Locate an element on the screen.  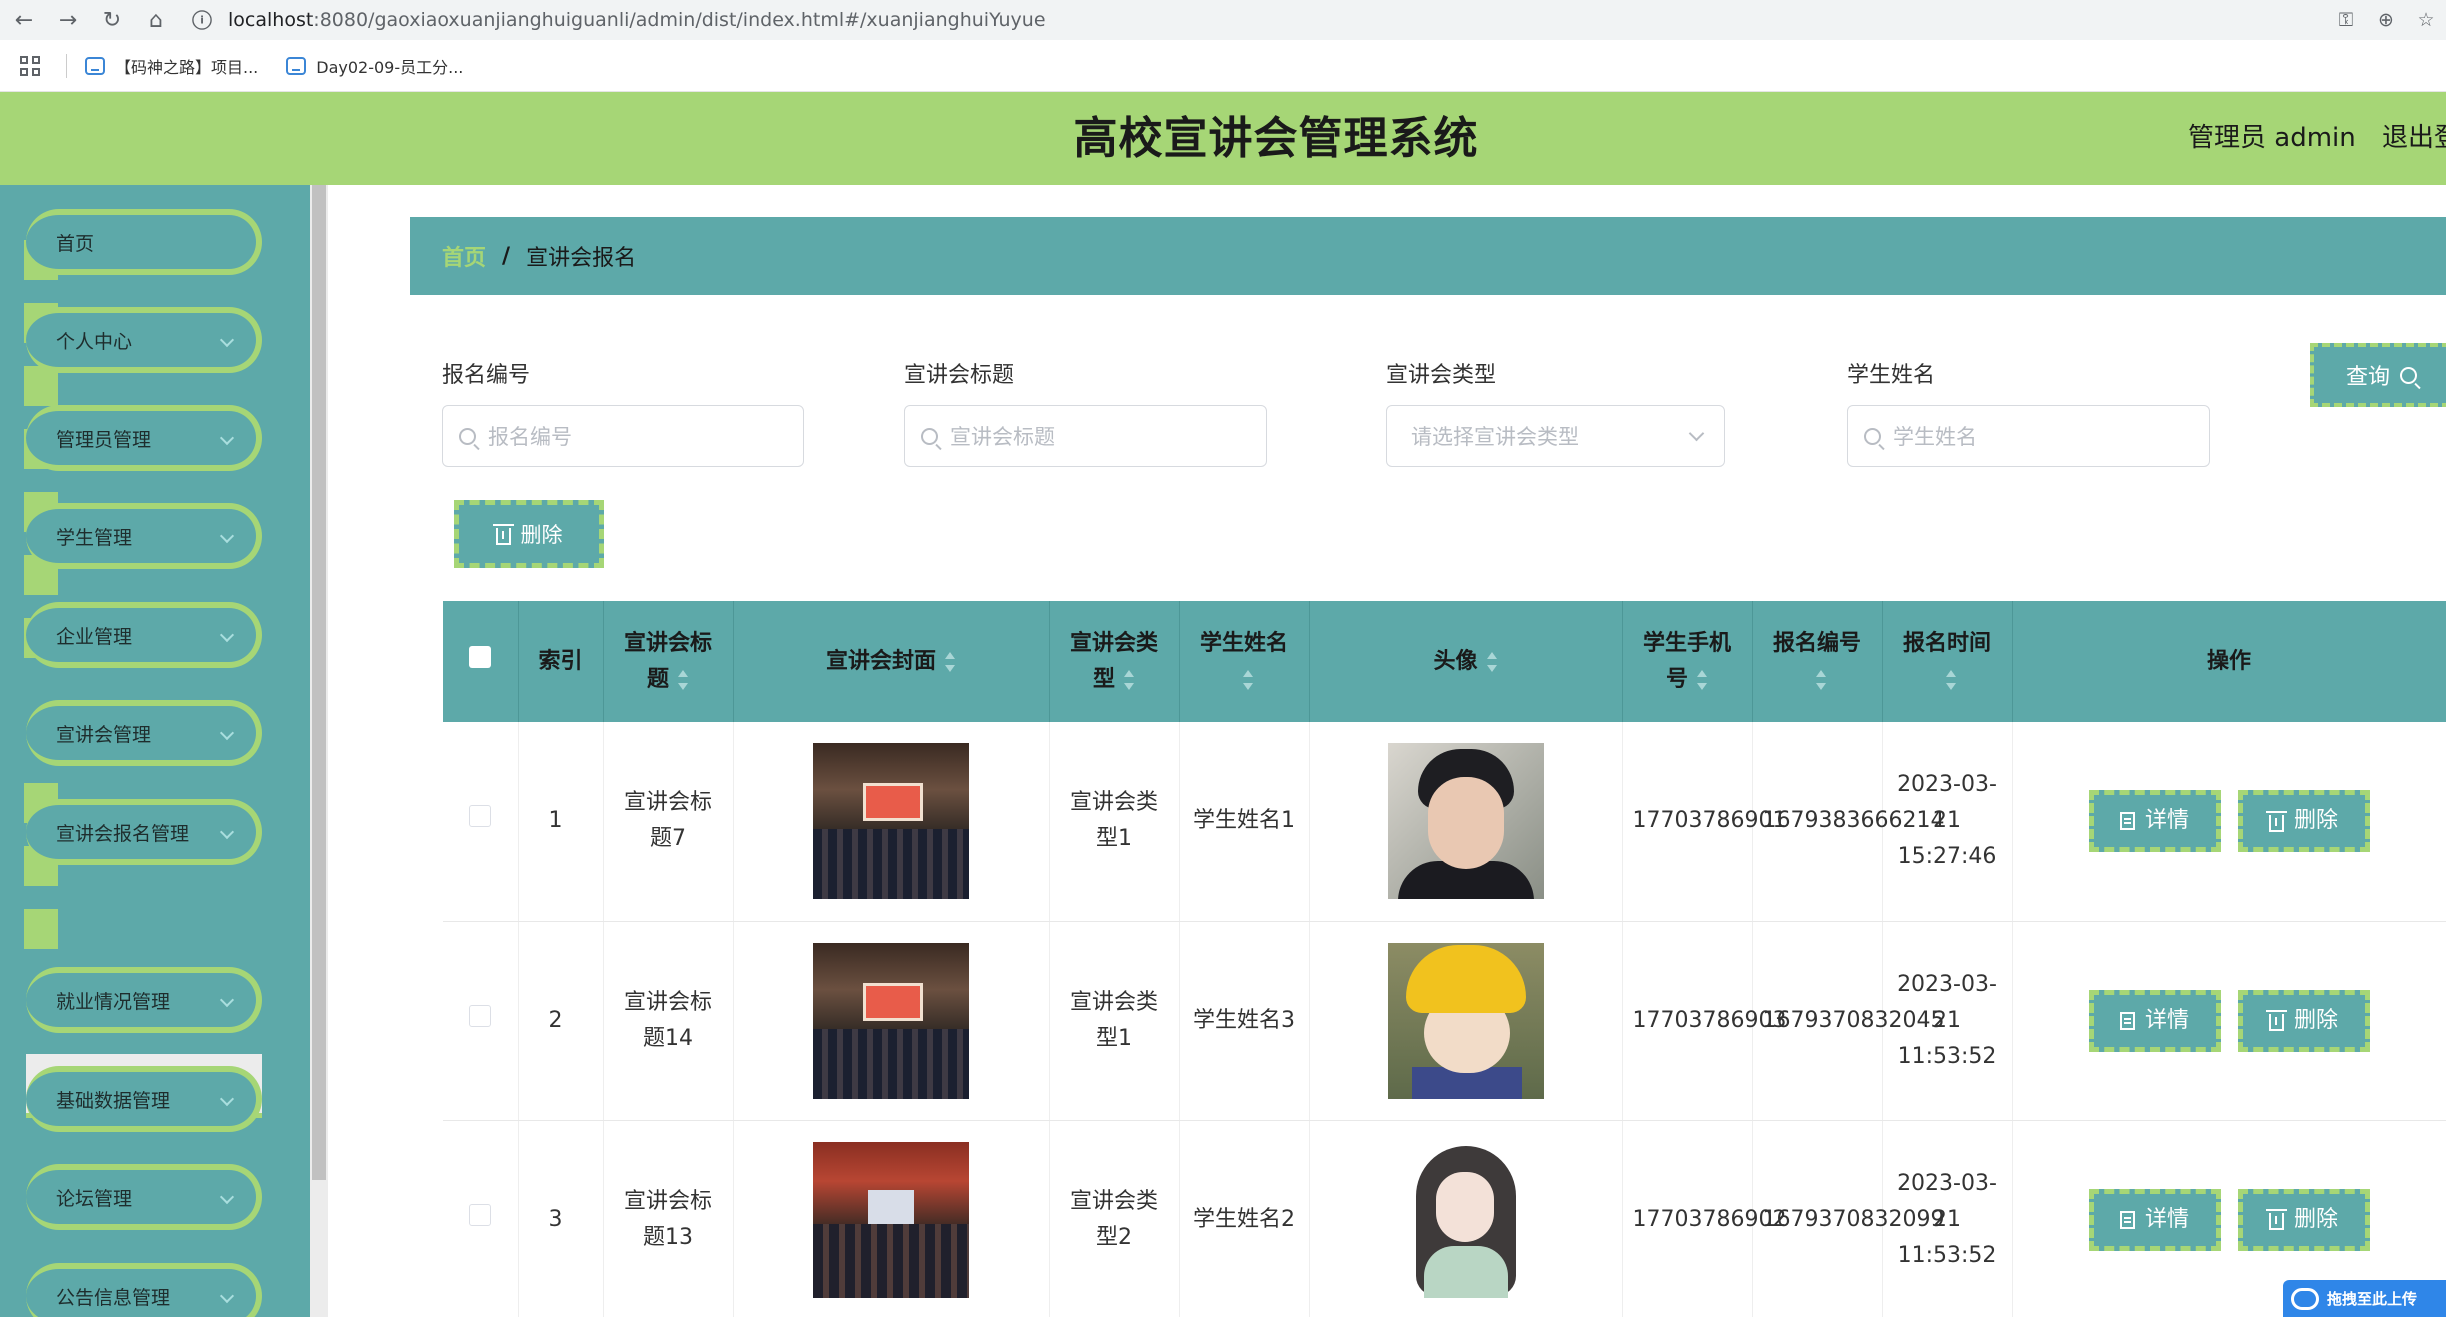
cell-reg-no: 1679370832099 is located at coordinates (1848, 1218).